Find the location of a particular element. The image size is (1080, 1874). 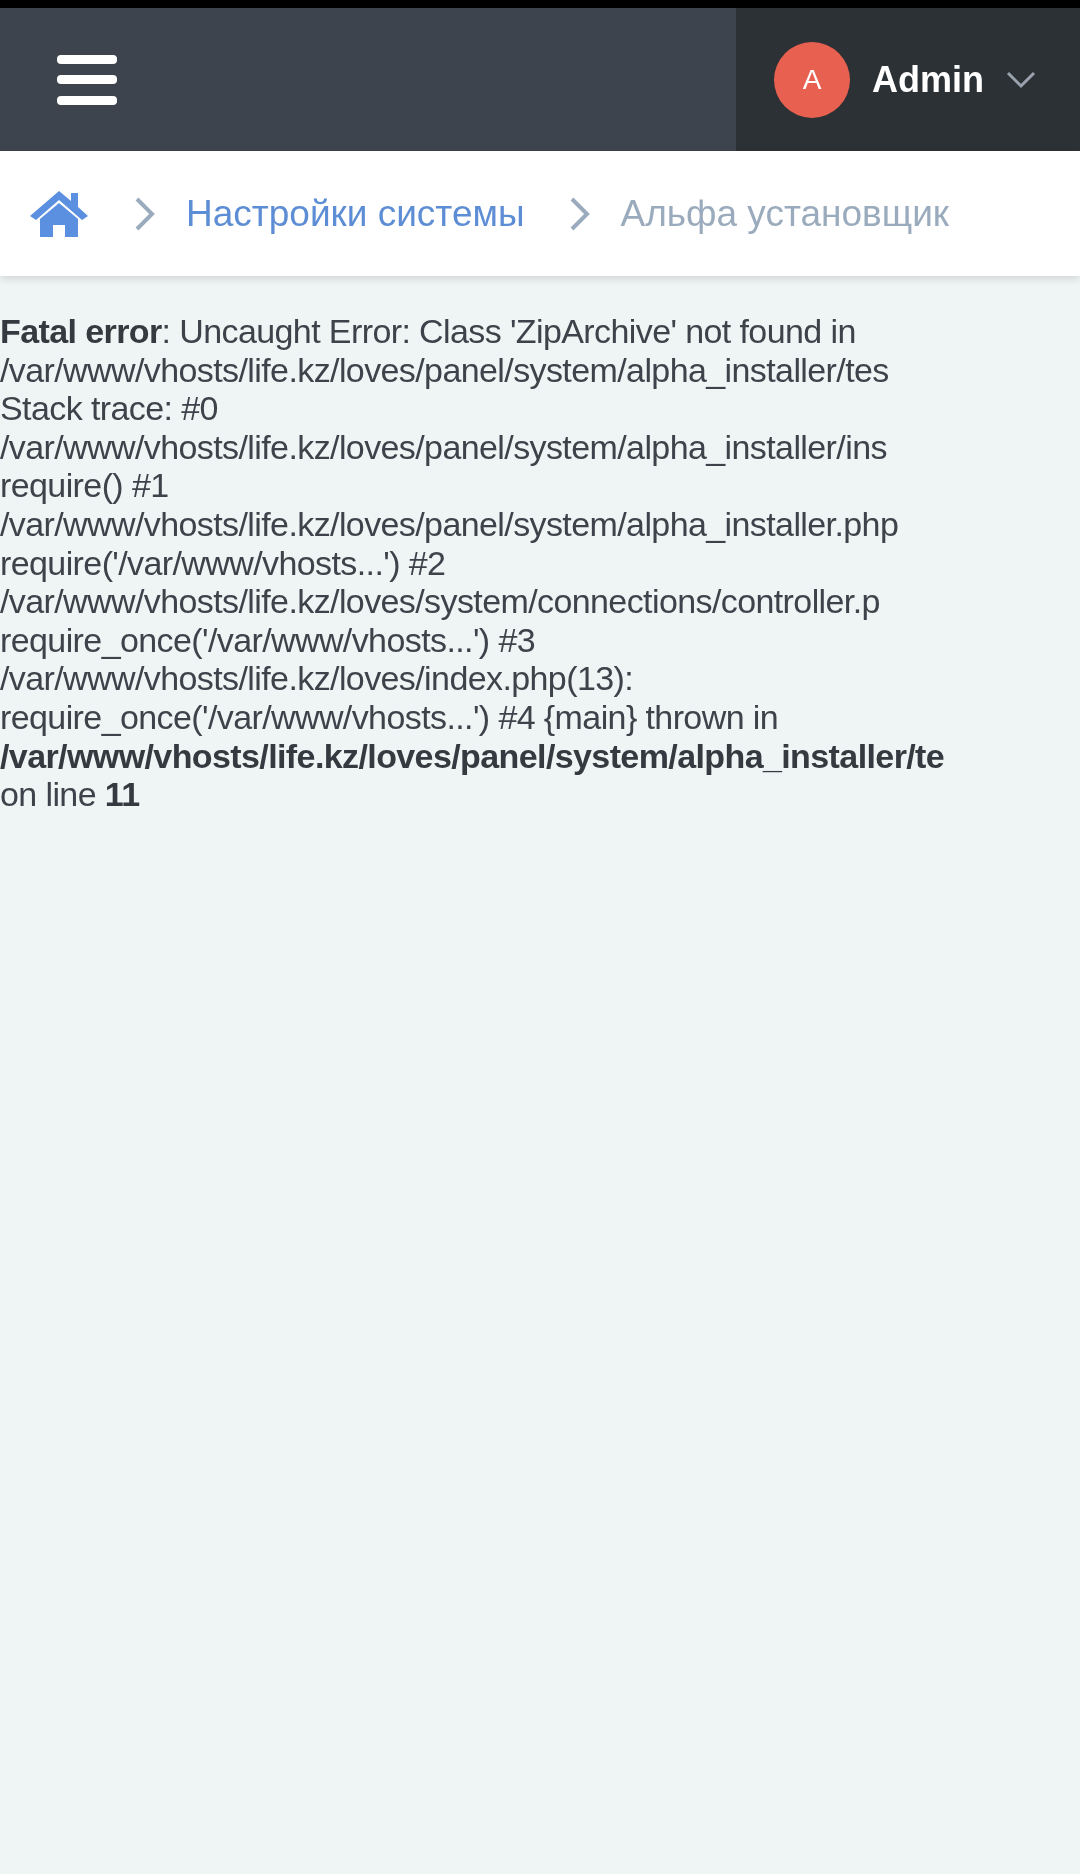

home-icon is located at coordinates (59, 213).